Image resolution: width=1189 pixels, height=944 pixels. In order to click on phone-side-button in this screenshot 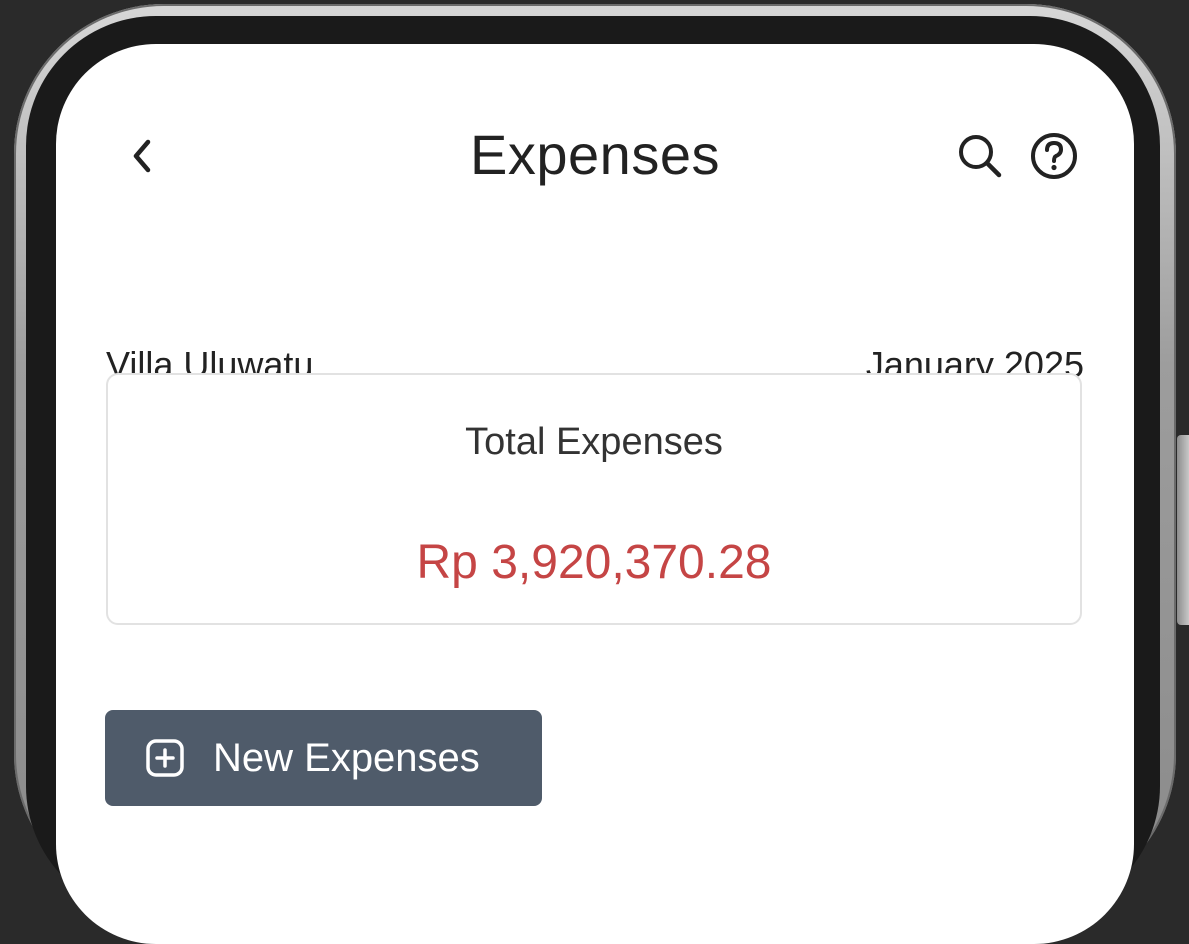, I will do `click(1183, 530)`.